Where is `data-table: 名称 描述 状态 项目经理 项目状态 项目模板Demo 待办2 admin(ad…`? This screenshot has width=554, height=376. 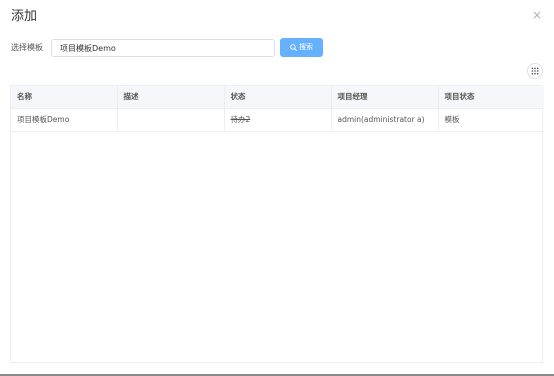 data-table: 名称 描述 状态 项目经理 项目状态 项目模板Demo 待办2 admin(ad… is located at coordinates (277, 109).